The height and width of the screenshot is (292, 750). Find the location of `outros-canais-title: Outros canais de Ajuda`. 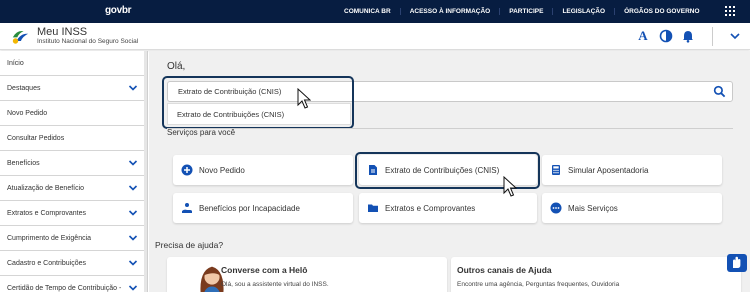

outros-canais-title: Outros canais de Ajuda is located at coordinates (504, 270).